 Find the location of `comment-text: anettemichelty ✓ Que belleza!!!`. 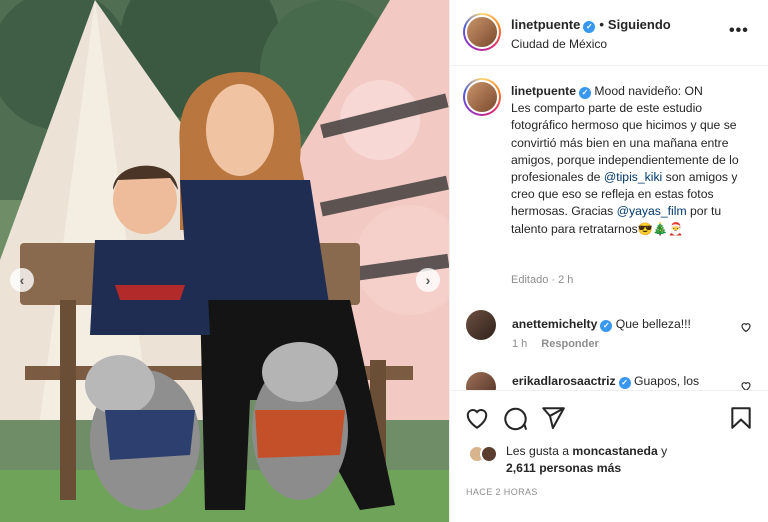

comment-text: anettemichelty ✓ Que belleza!!! is located at coordinates (601, 324).